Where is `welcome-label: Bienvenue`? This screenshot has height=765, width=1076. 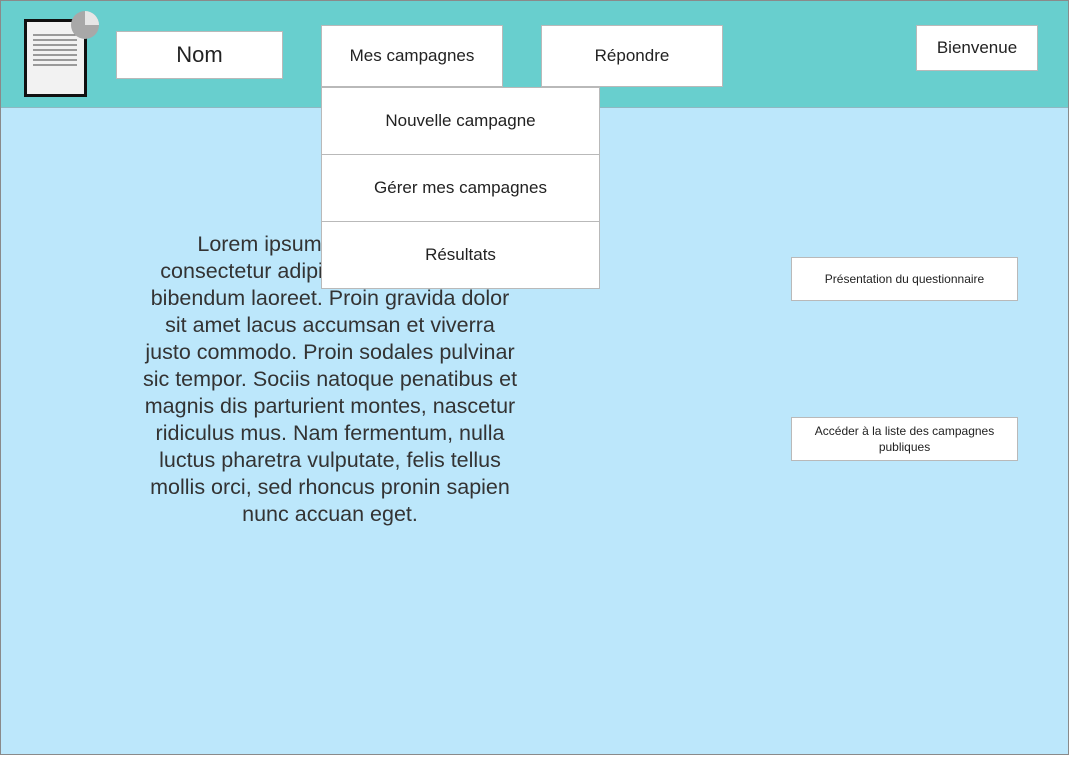 welcome-label: Bienvenue is located at coordinates (977, 47).